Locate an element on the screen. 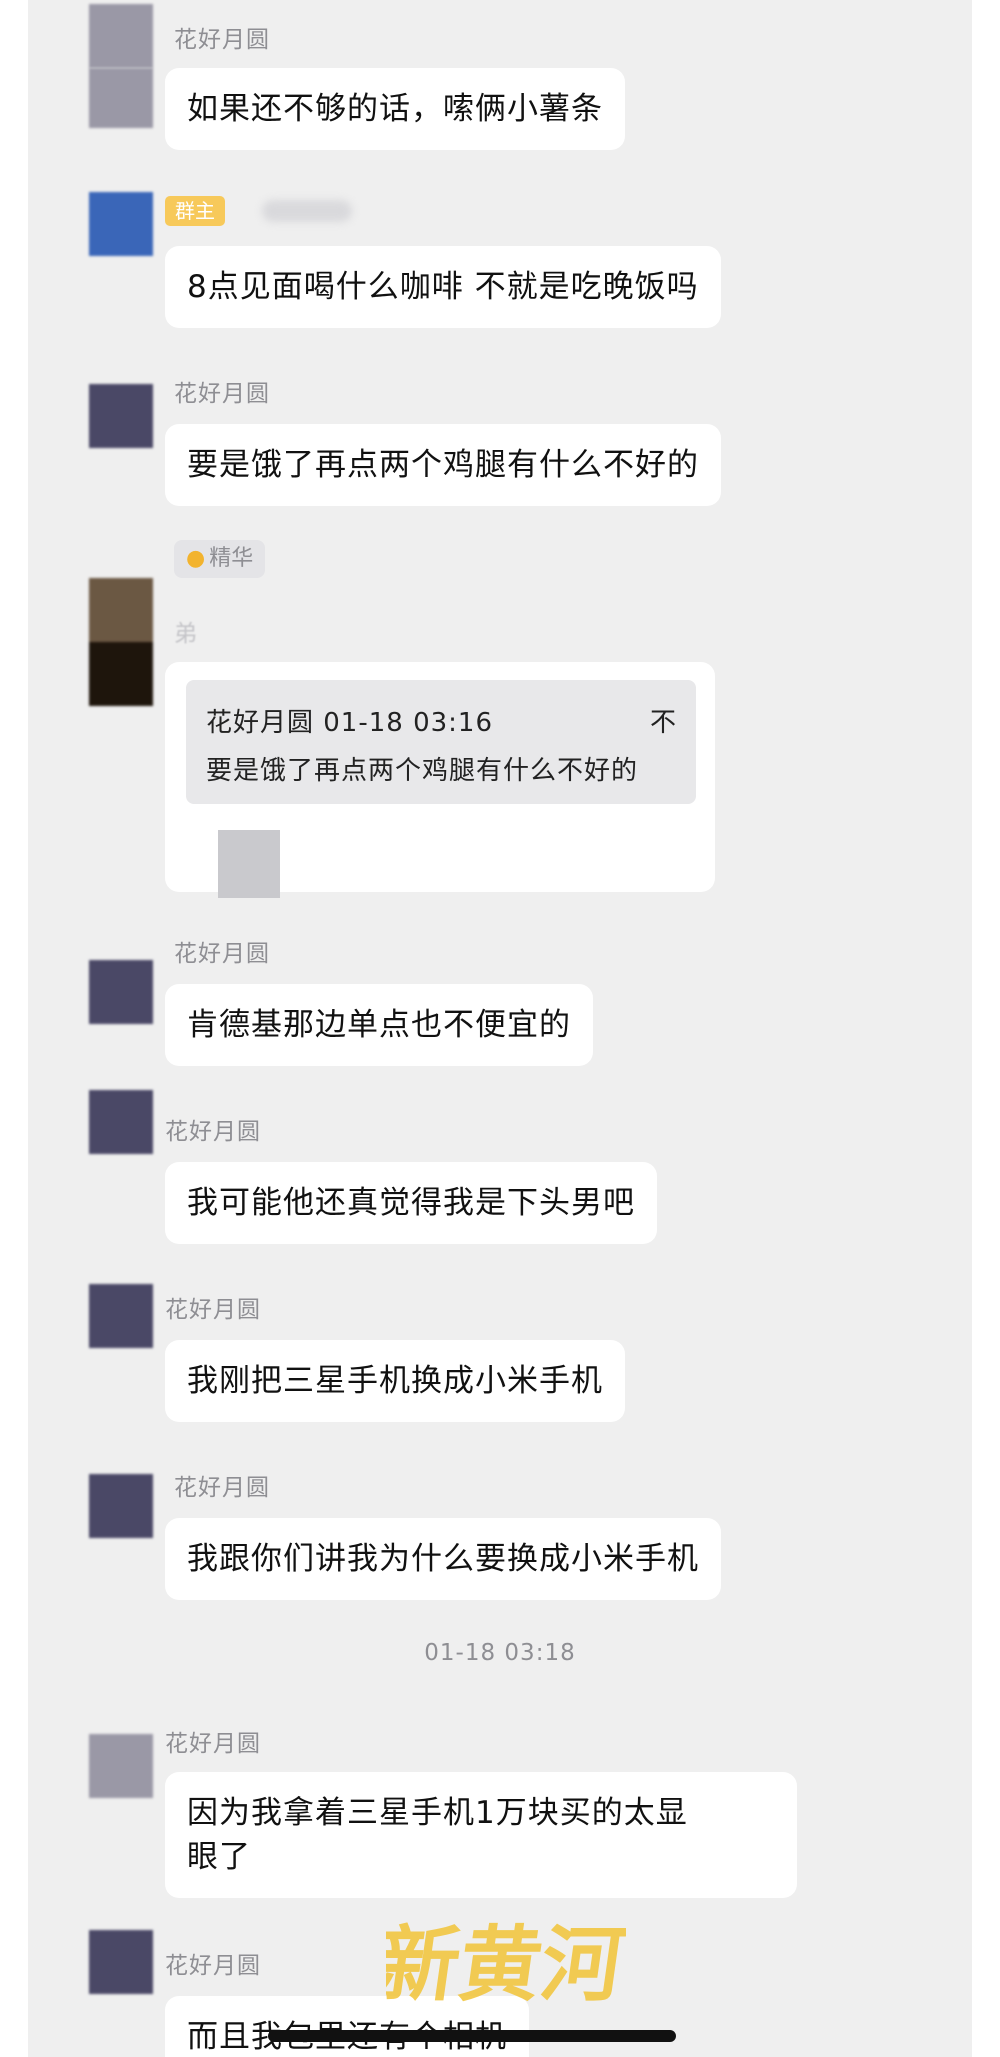 Image resolution: width=1000 pixels, height=2057 pixels. home-indicator is located at coordinates (472, 2036).